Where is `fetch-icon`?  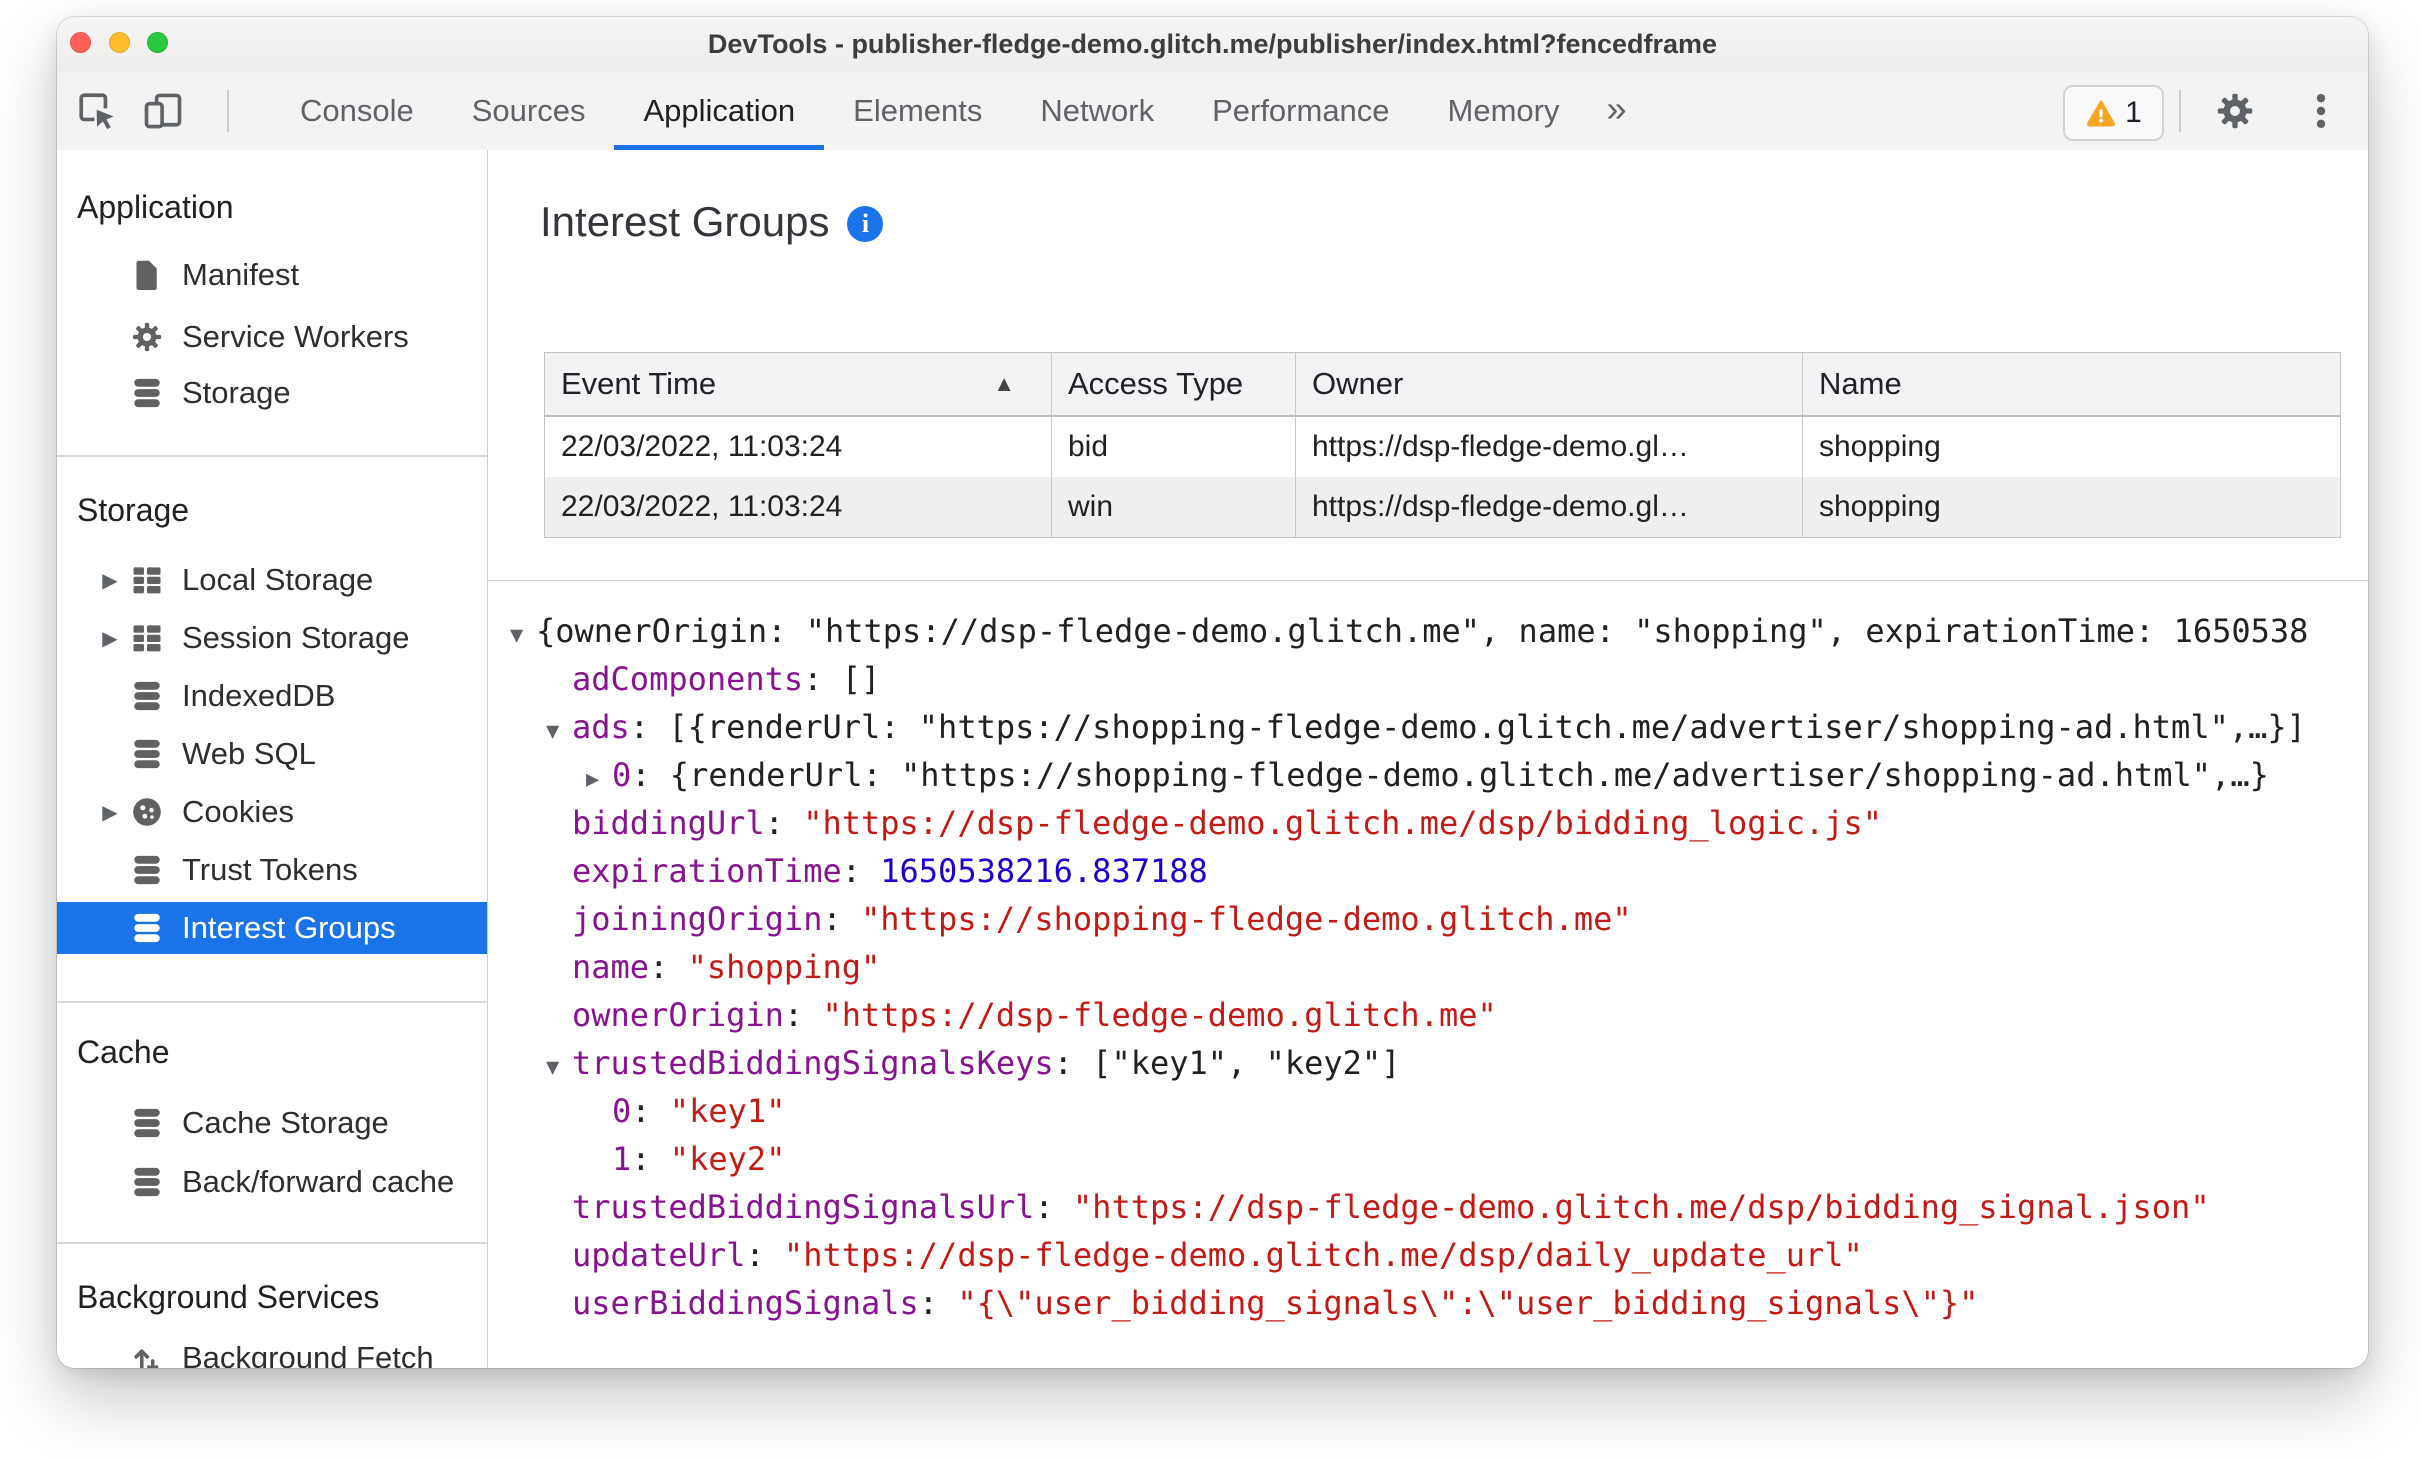 fetch-icon is located at coordinates (147, 1353).